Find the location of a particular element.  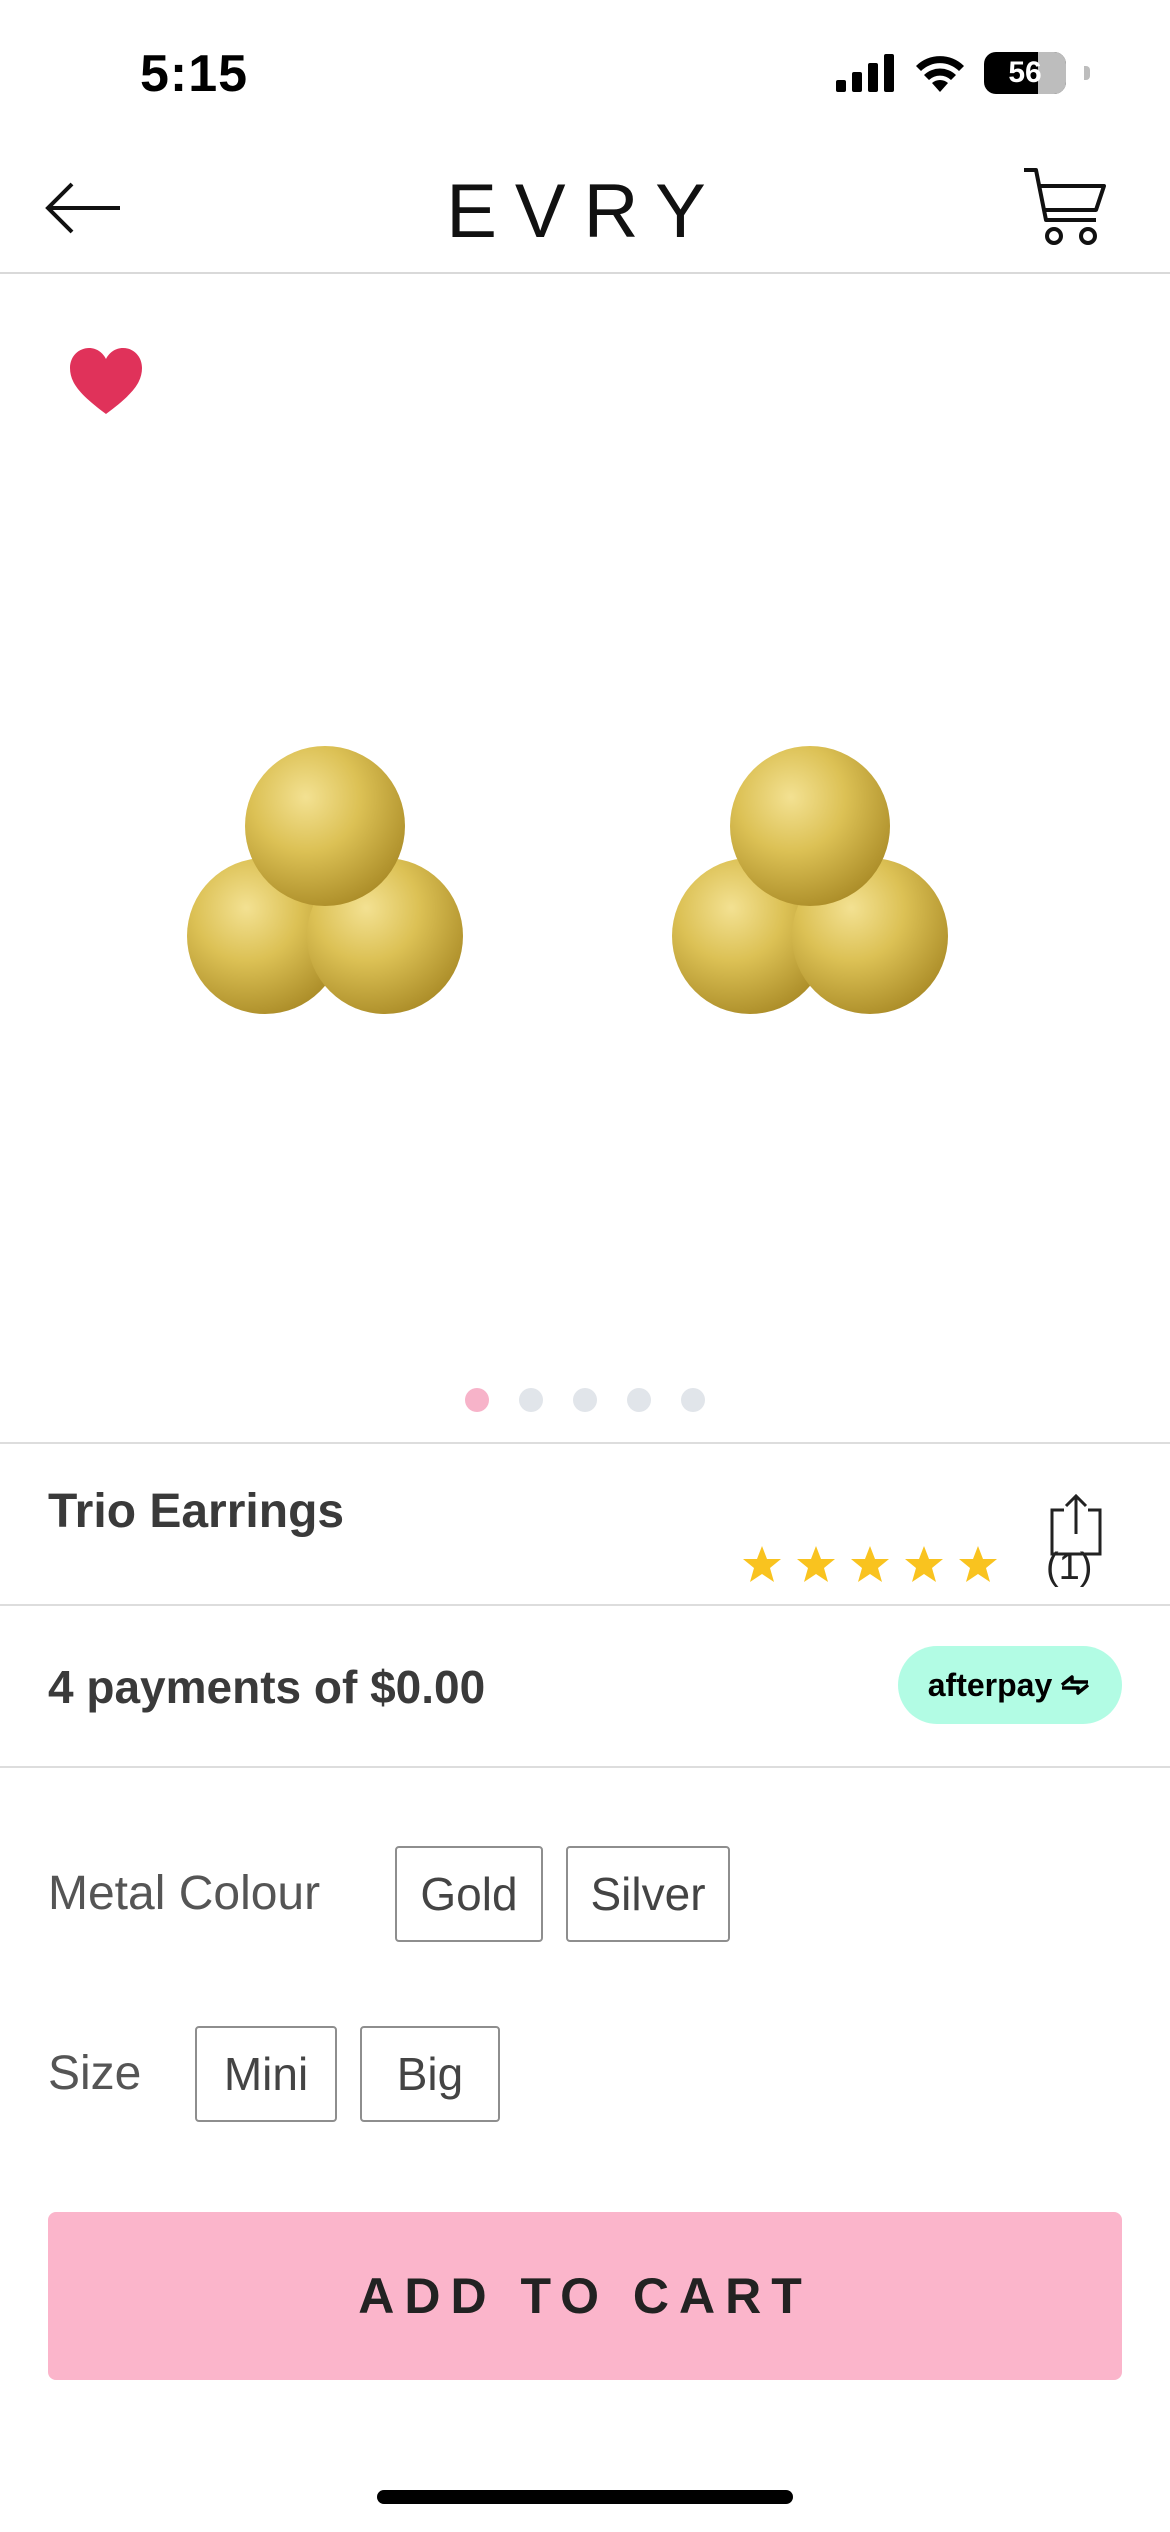

heart-icon is located at coordinates (106, 381).